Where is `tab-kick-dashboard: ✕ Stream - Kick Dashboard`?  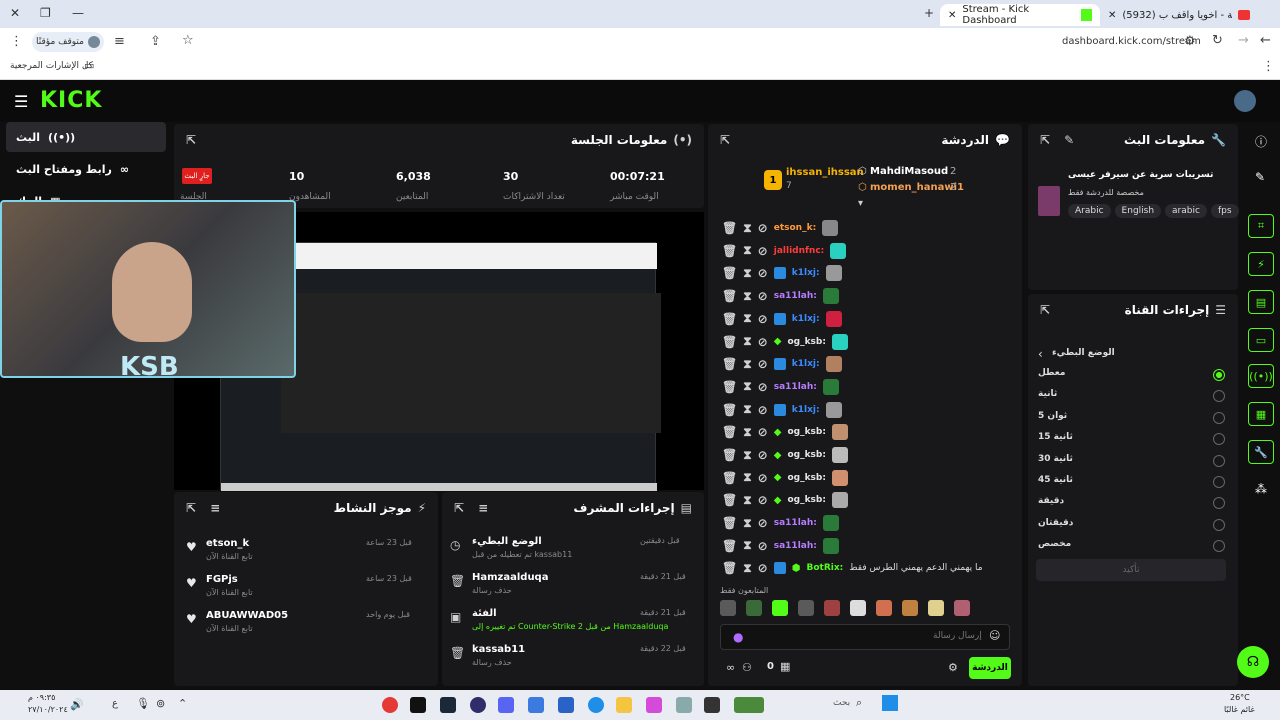
tab-kick-dashboard: ✕ Stream - Kick Dashboard is located at coordinates (1020, 15).